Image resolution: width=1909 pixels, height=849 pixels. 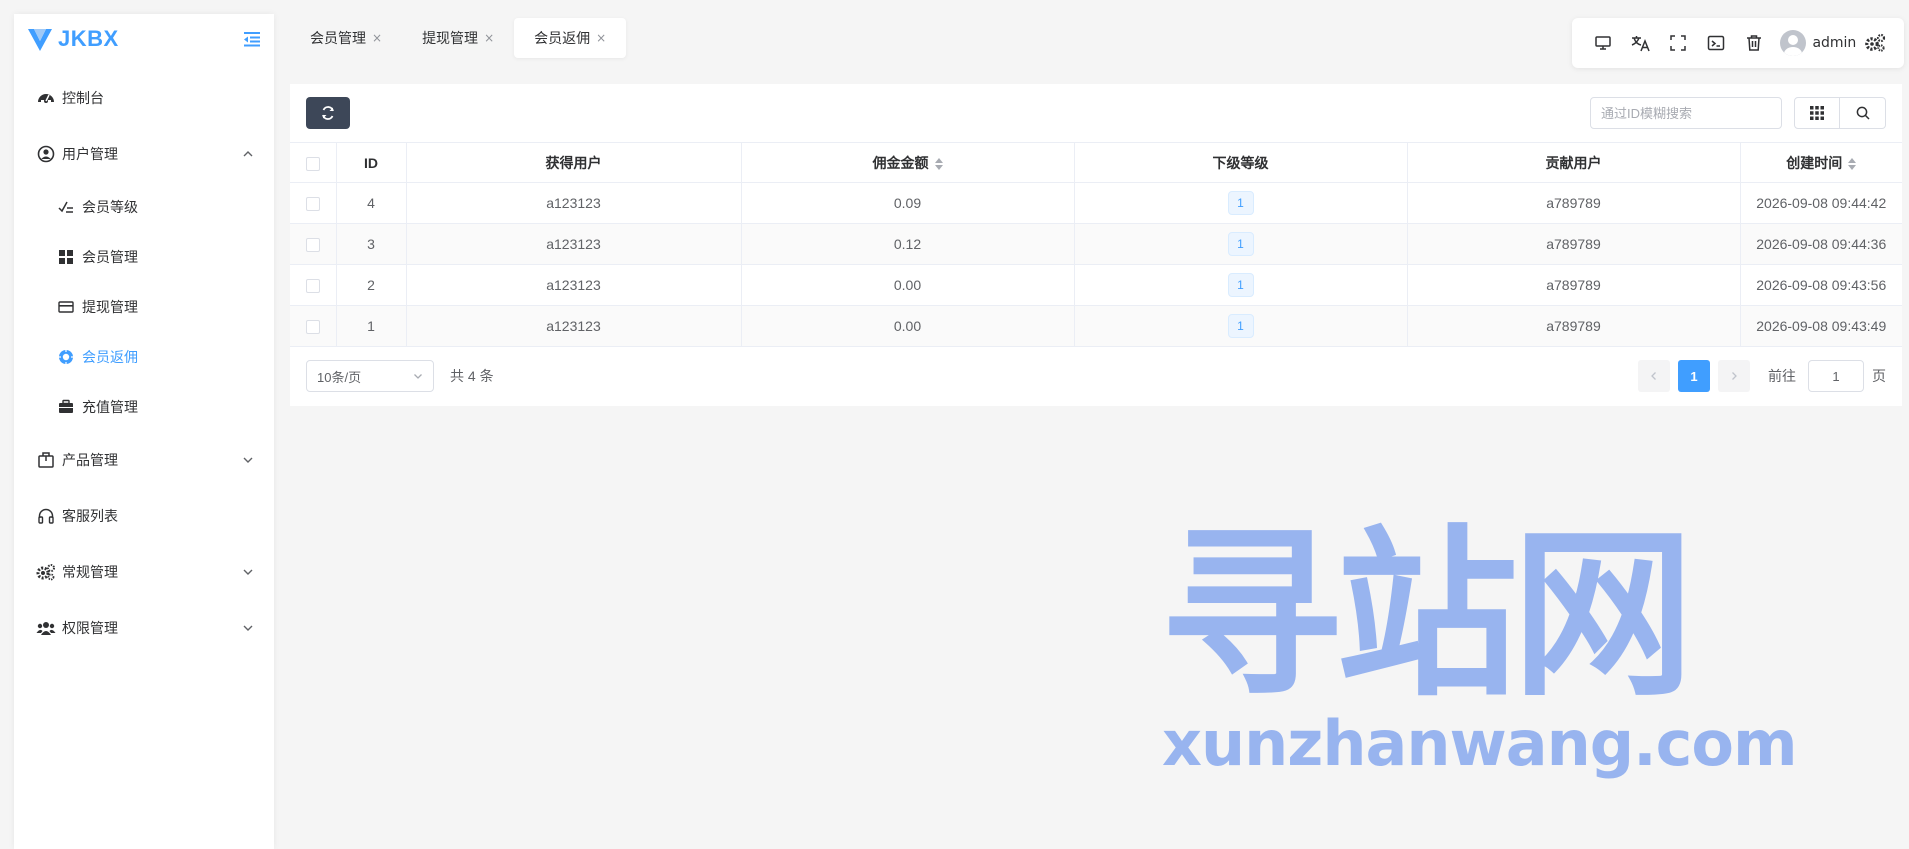 What do you see at coordinates (1814, 162) in the screenshot?
I see `column-header-label: 创建时间` at bounding box center [1814, 162].